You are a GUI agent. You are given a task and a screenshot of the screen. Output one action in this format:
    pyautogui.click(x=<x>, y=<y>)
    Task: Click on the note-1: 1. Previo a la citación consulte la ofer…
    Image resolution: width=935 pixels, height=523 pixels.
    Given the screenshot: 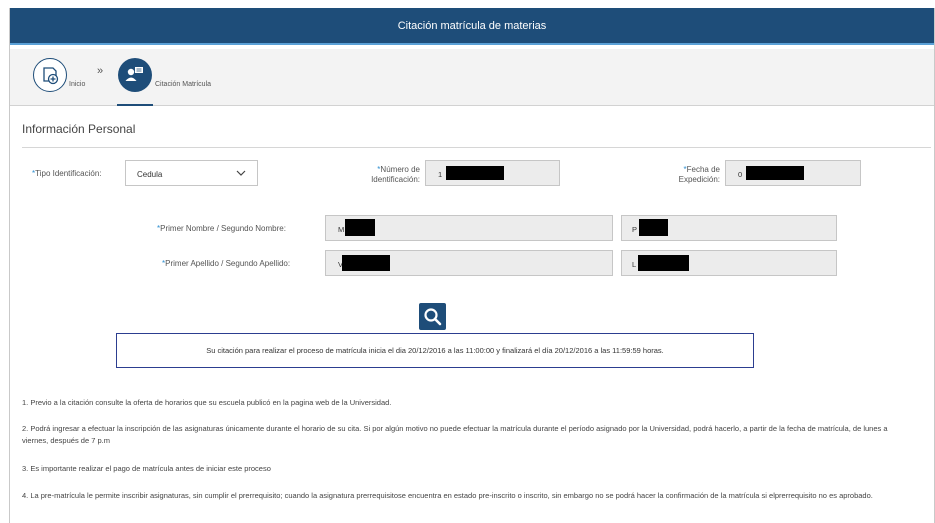 What is the action you would take?
    pyautogui.click(x=207, y=402)
    